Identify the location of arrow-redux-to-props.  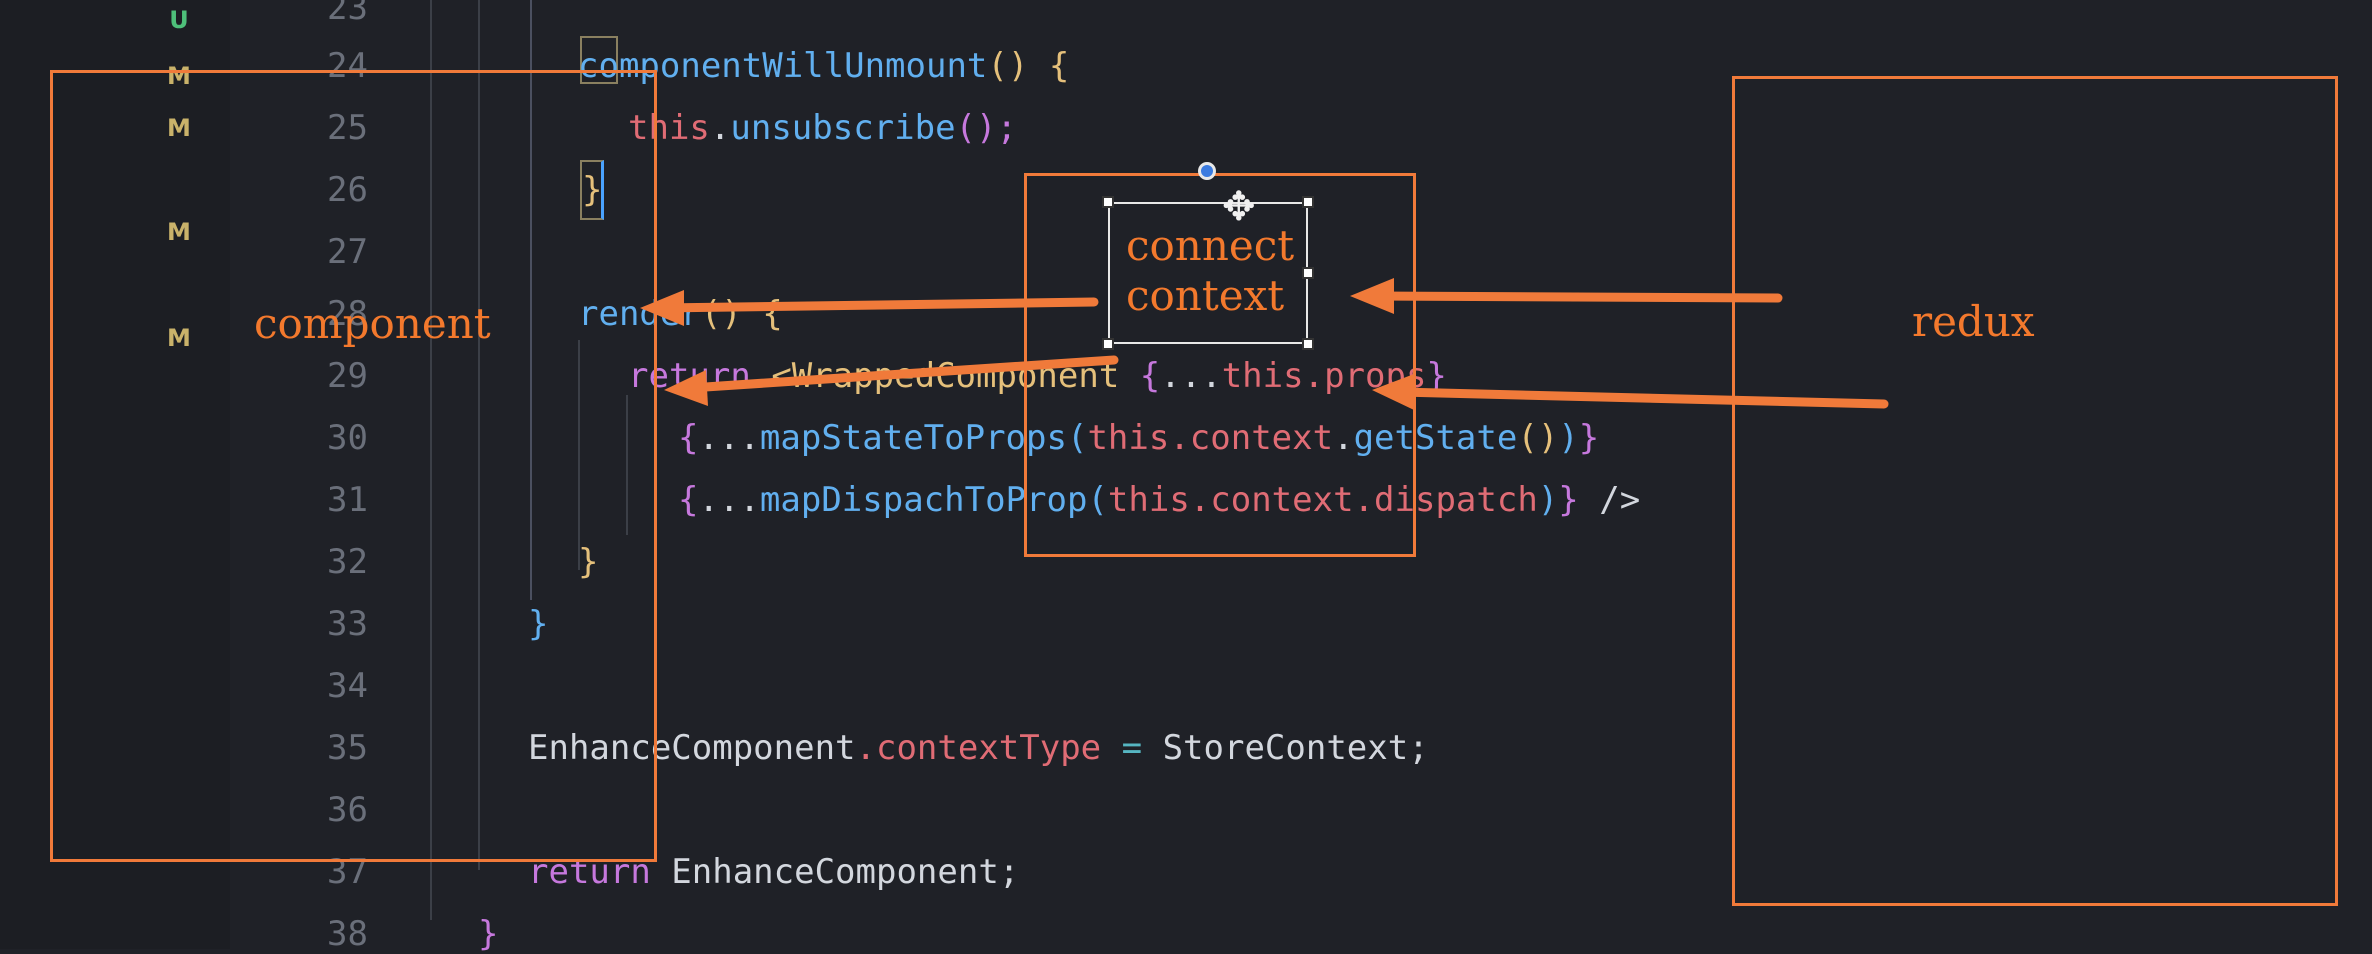
(1642, 398).